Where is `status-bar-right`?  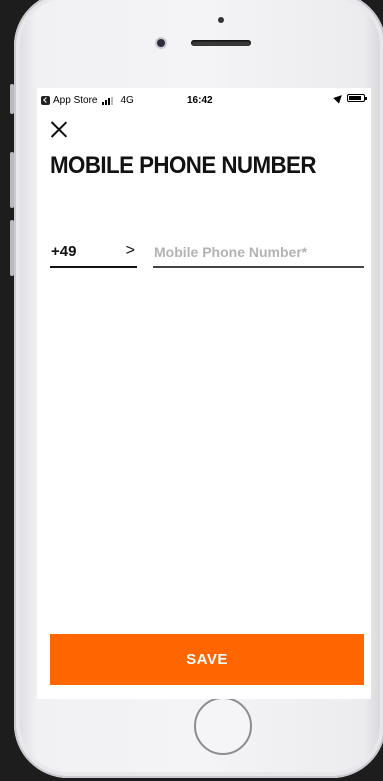 status-bar-right is located at coordinates (350, 98).